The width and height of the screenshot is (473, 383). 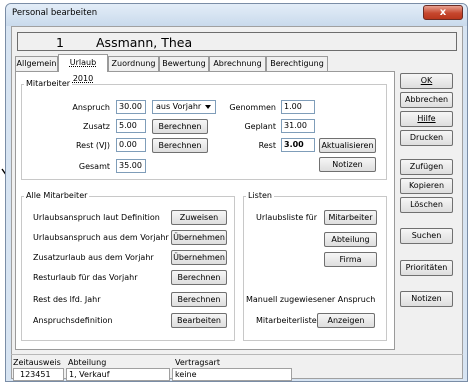 What do you see at coordinates (426, 236) in the screenshot?
I see `suchen-button: Suchen` at bounding box center [426, 236].